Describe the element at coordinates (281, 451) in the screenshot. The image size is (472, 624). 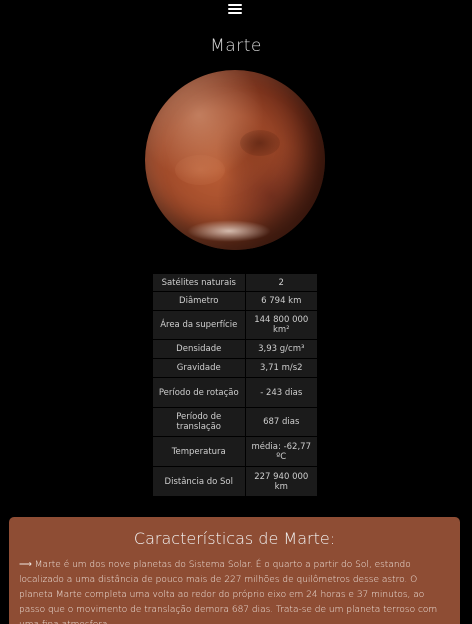
I see `fact-value: média: -62,77 ºC` at that location.